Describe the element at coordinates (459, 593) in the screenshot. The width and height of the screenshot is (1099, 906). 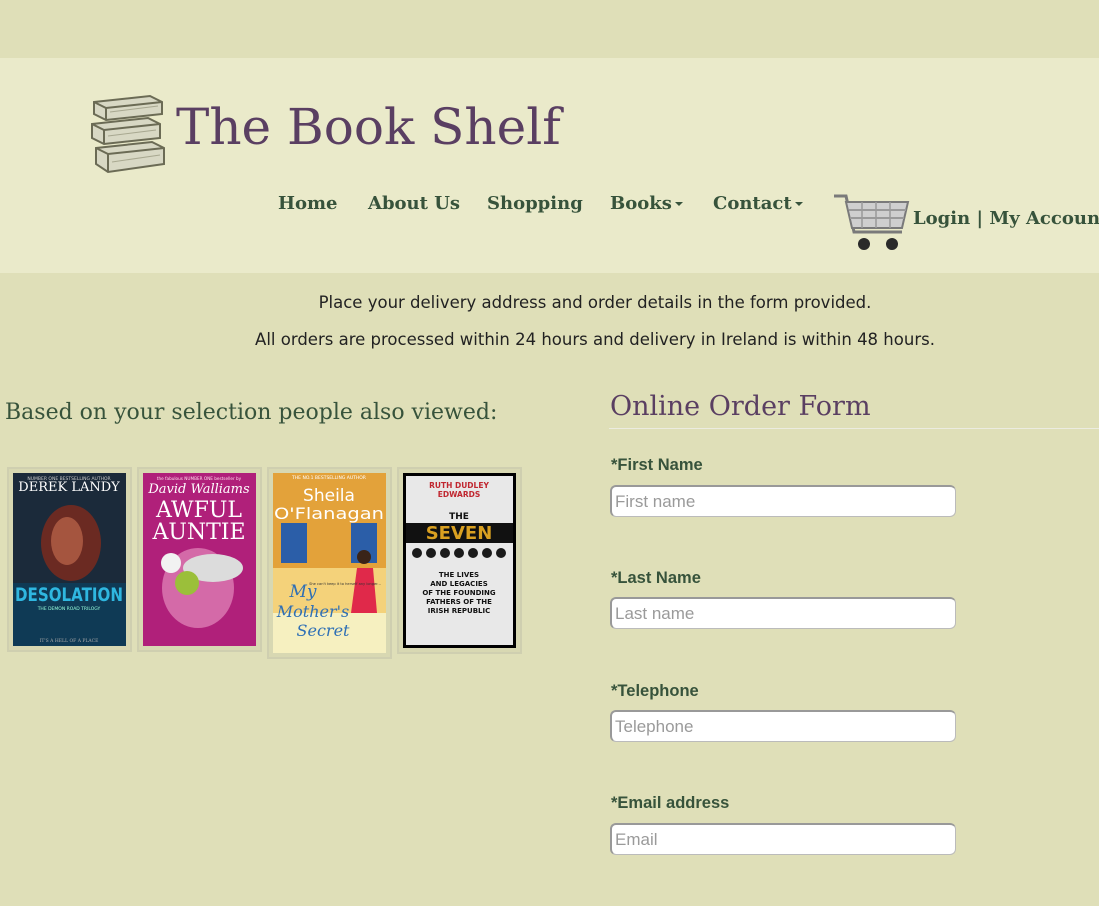
I see `book-subtitle: OF THE FOUNDING` at that location.